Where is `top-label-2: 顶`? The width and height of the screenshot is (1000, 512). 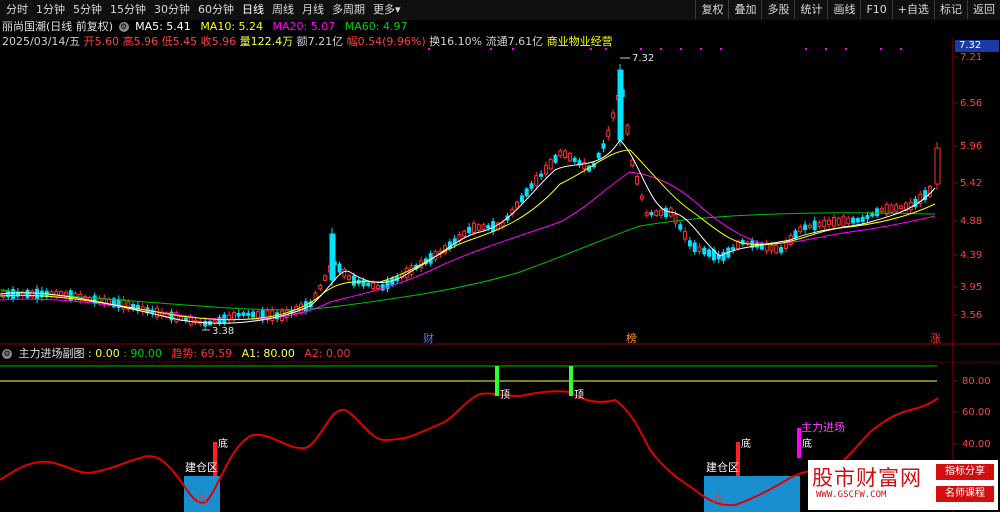 top-label-2: 顶 is located at coordinates (579, 395).